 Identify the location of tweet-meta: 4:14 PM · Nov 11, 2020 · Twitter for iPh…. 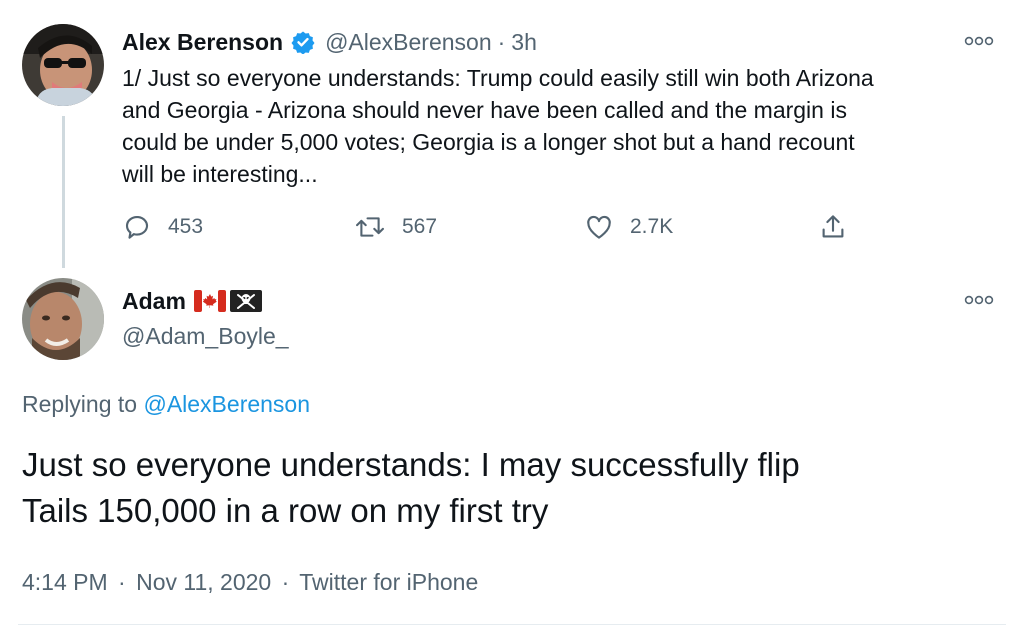
(250, 582).